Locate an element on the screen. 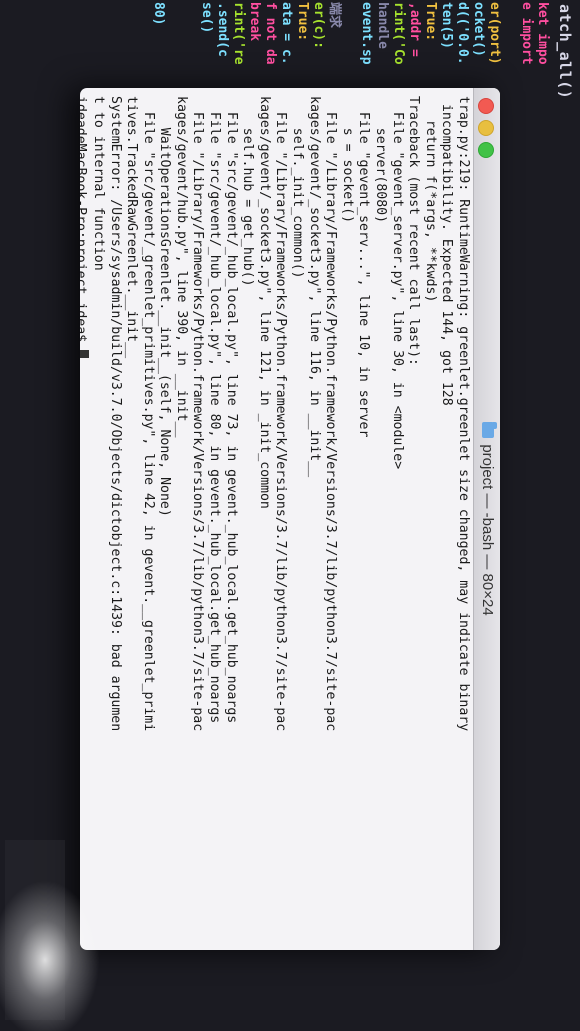 The height and width of the screenshot is (1031, 580). editor-code-line: break is located at coordinates (254, 22).